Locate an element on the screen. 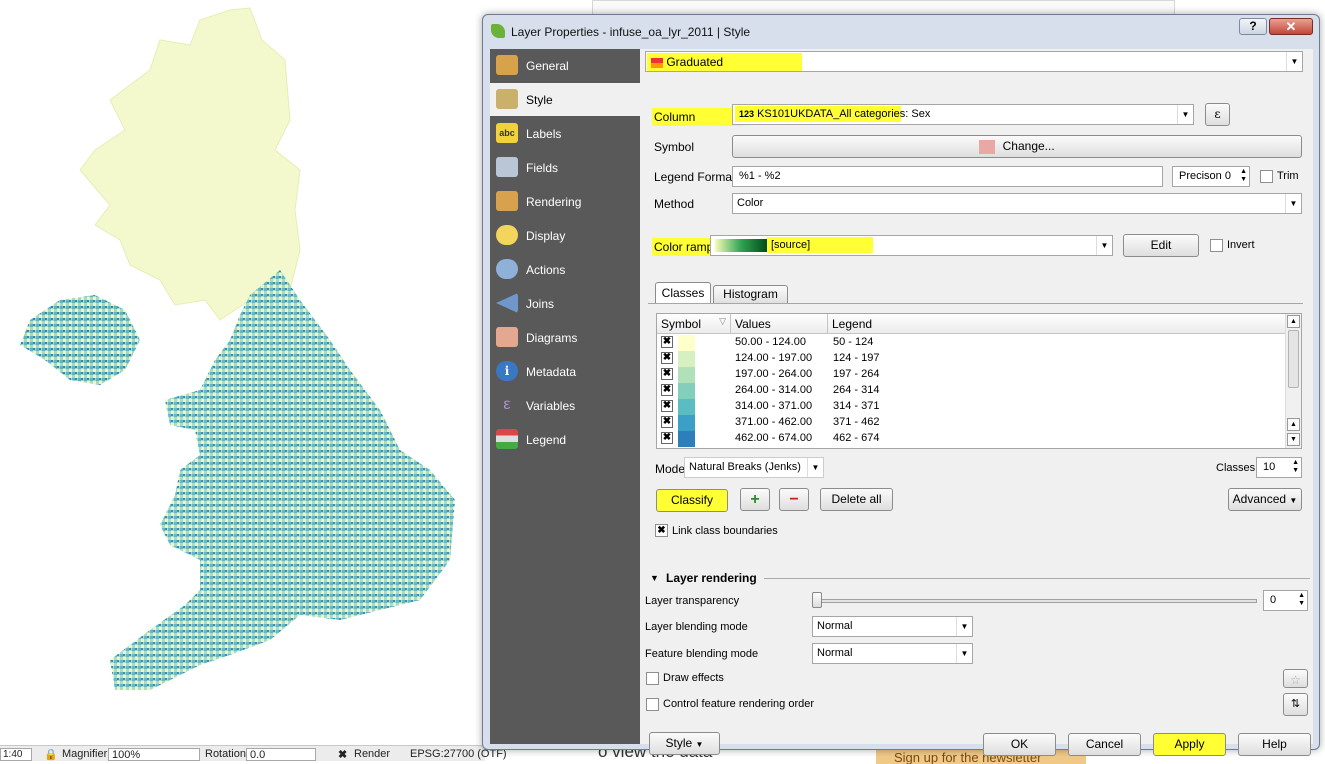 This screenshot has width=1325, height=764. trim-checkbox is located at coordinates (1266, 176).